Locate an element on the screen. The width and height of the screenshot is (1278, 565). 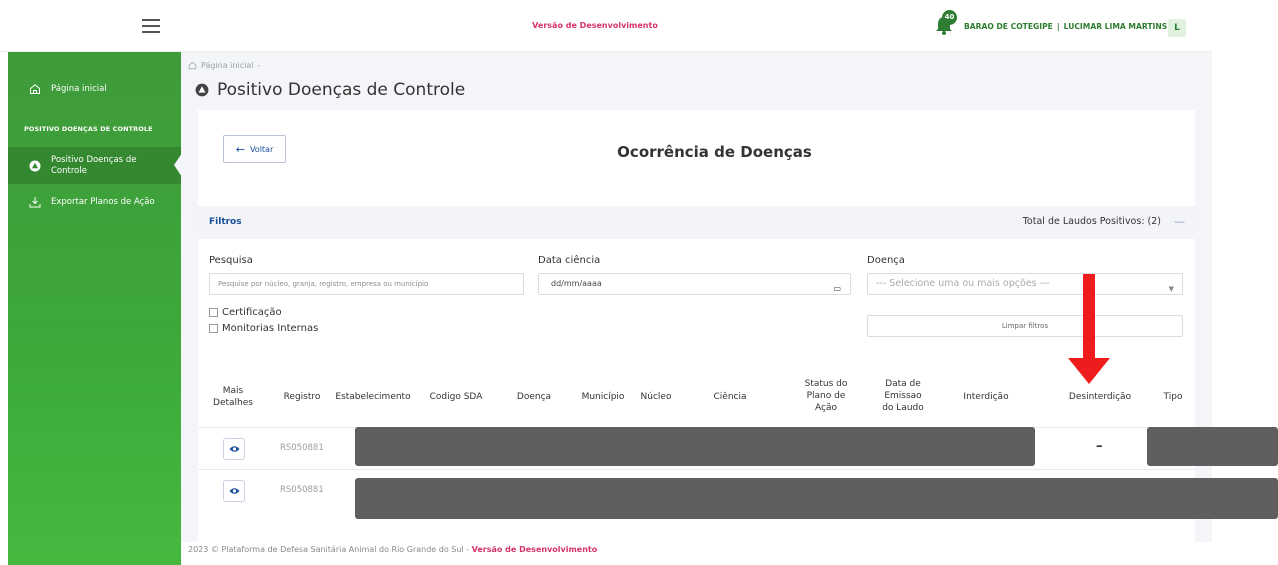
disease-select: --- Selecione uma ou mais opções --- ▼ is located at coordinates (1025, 284).